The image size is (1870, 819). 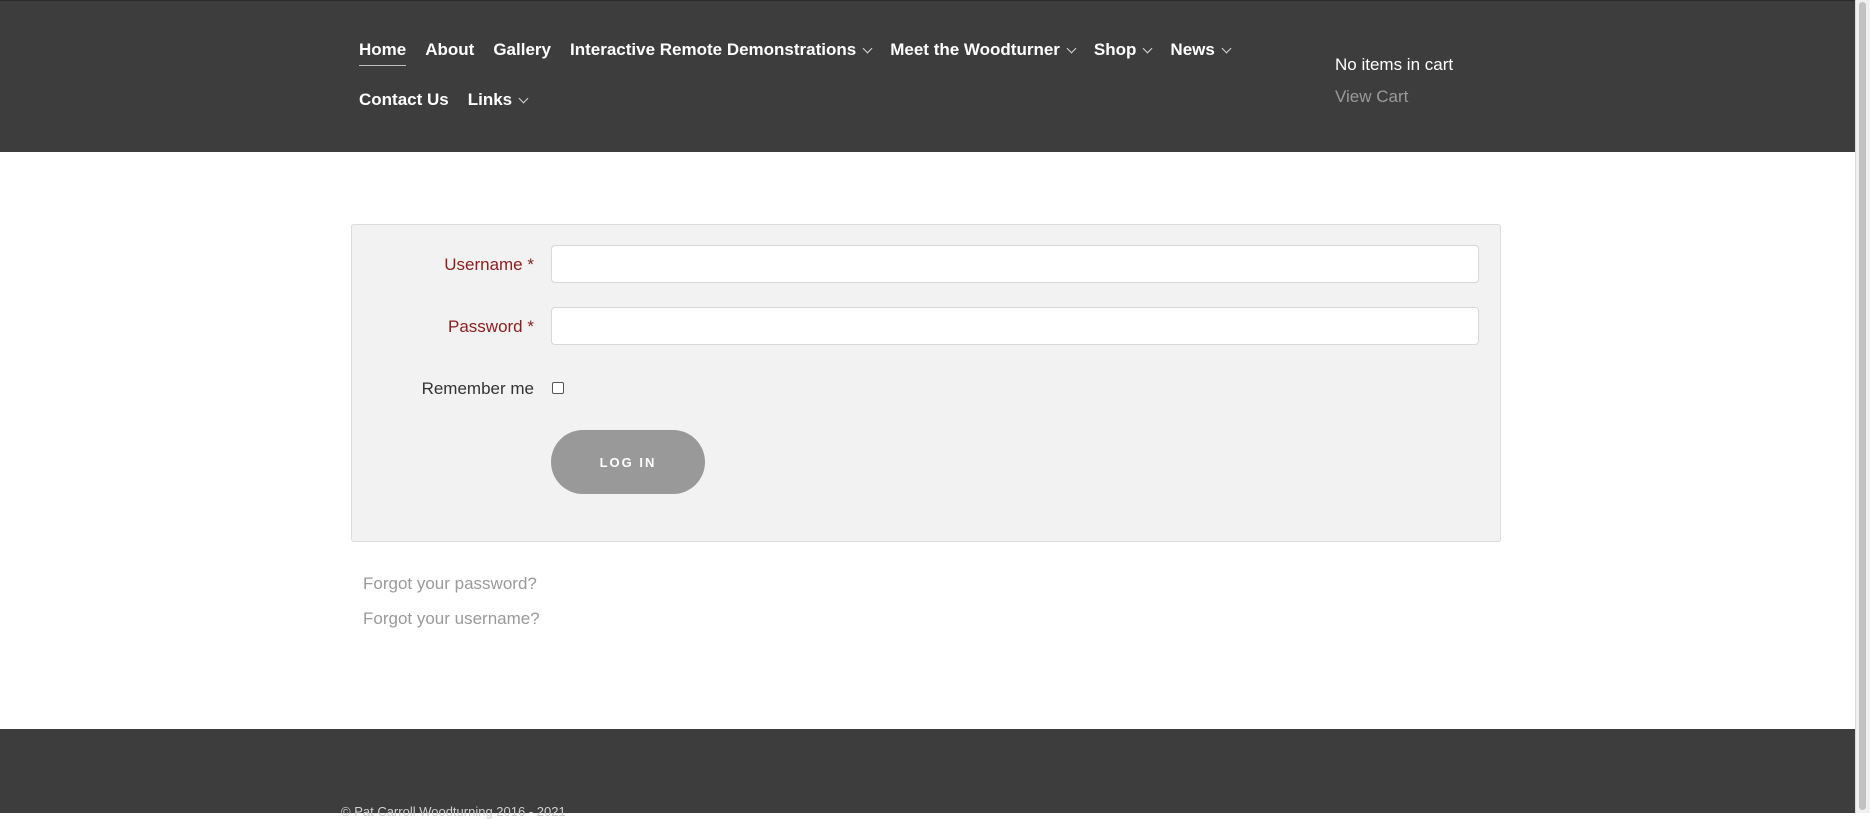 What do you see at coordinates (1115, 49) in the screenshot?
I see `nav-item-label: Shop` at bounding box center [1115, 49].